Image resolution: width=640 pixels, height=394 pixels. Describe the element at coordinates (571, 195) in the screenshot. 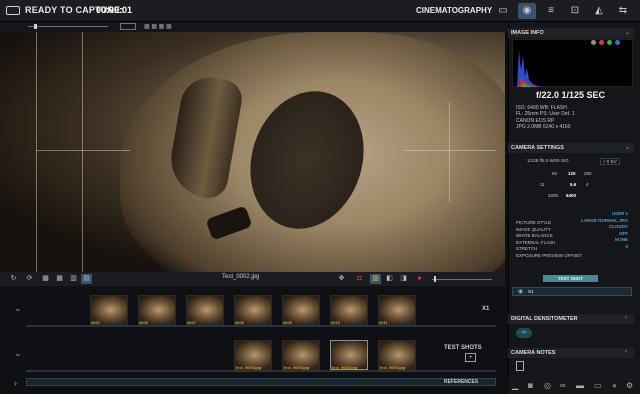

I see `dial-value: 6400` at that location.